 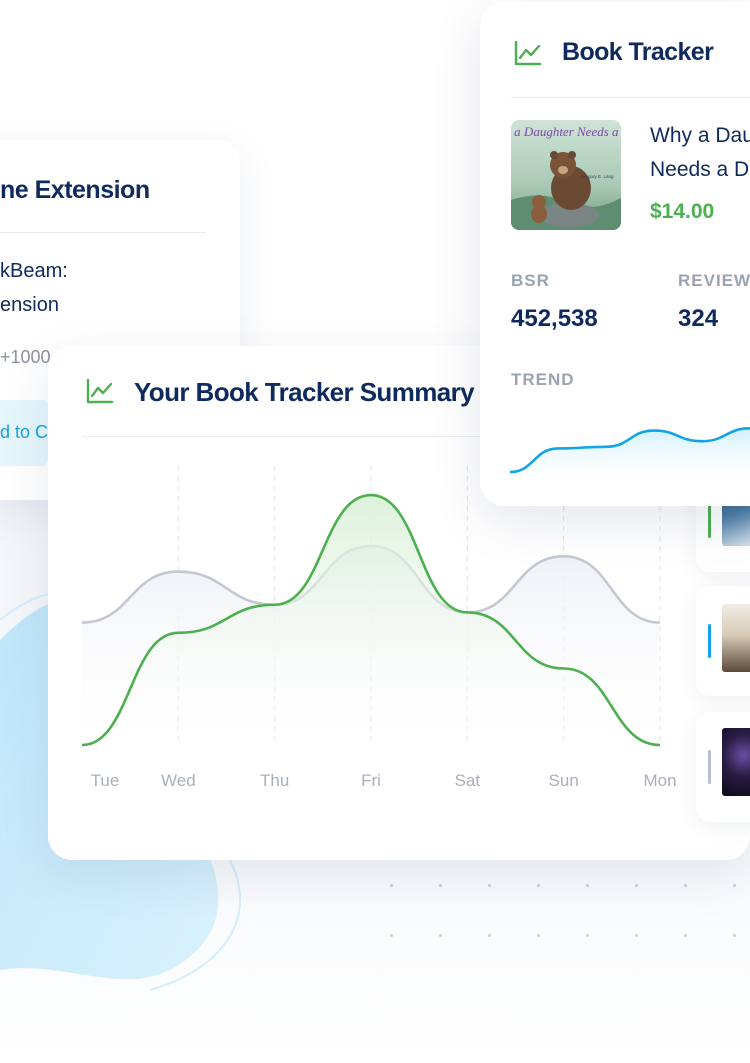 What do you see at coordinates (528, 53) in the screenshot?
I see `trend-line-icon` at bounding box center [528, 53].